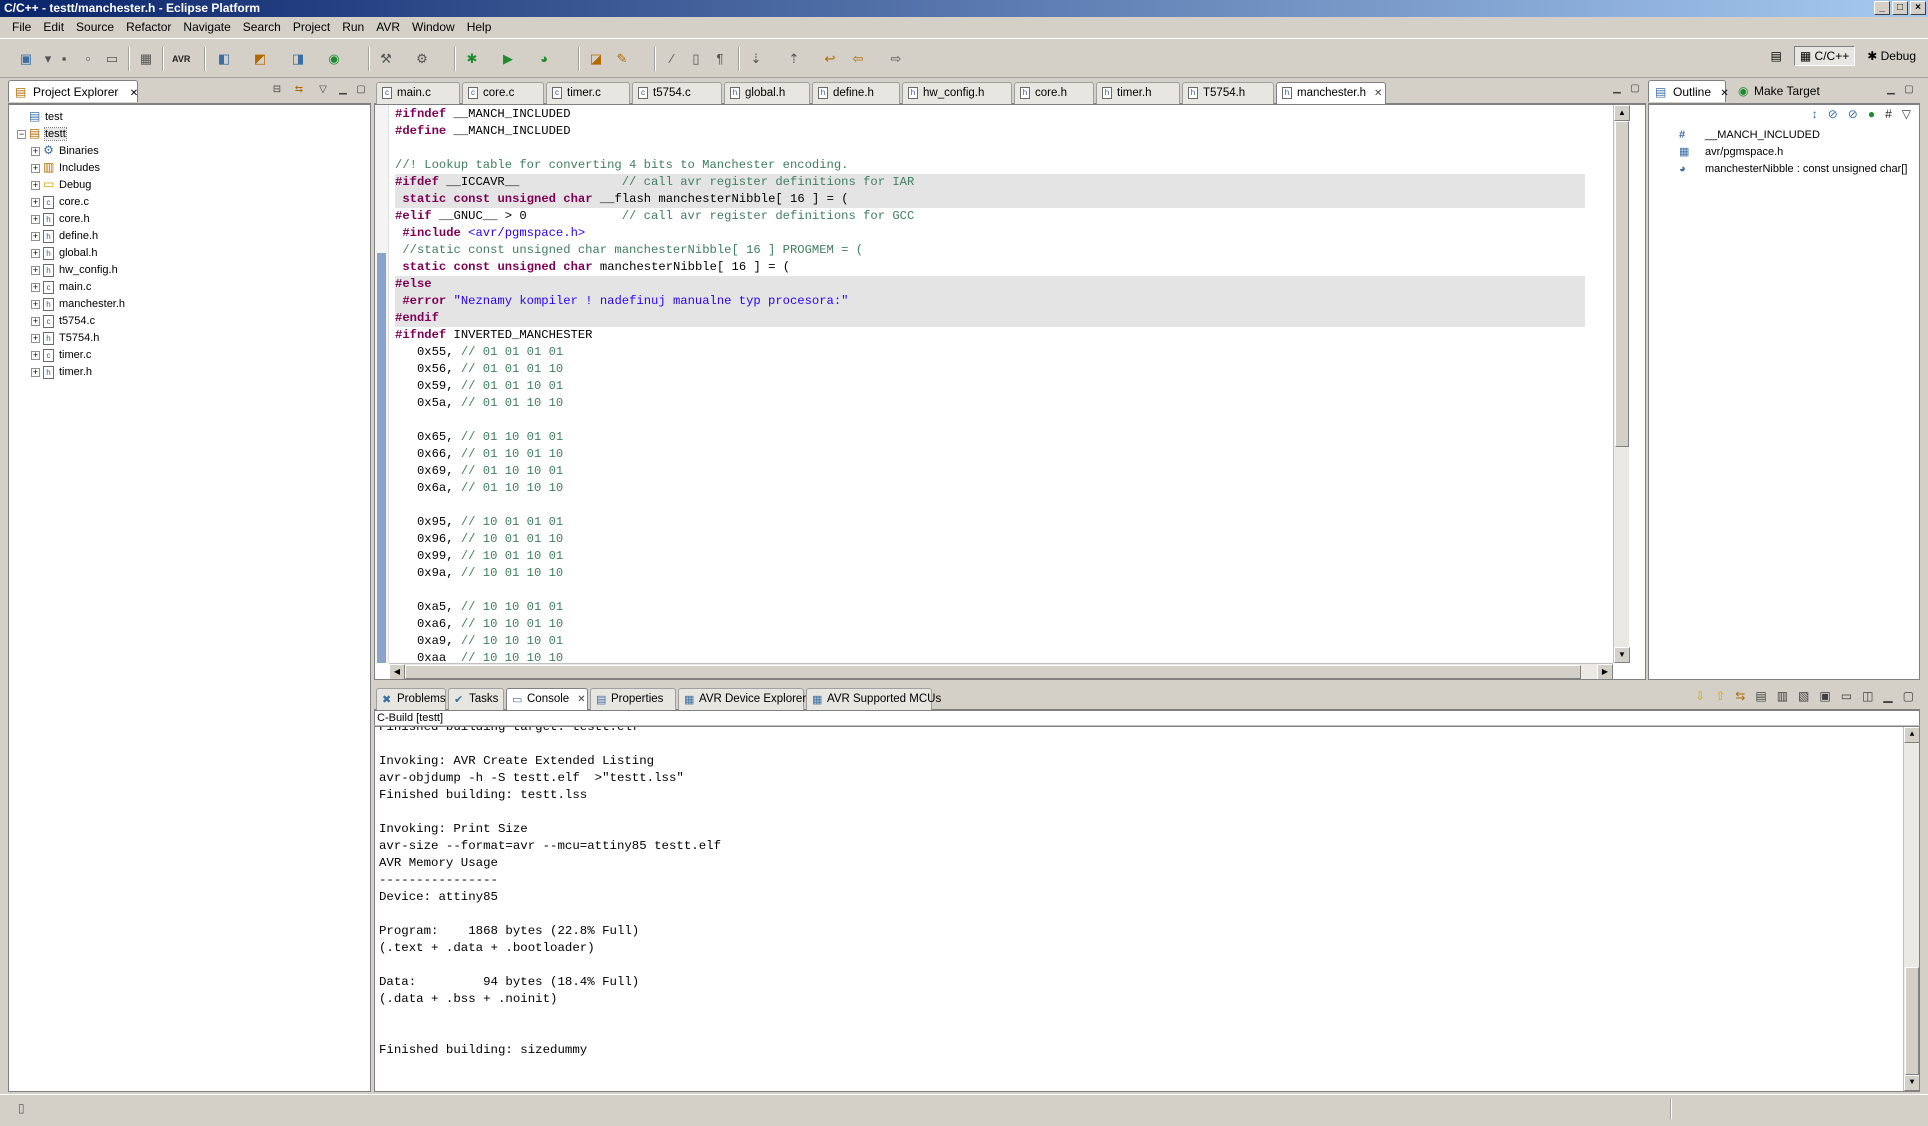  Describe the element at coordinates (1867, 696) in the screenshot. I see `new-console-icon: ◫` at that location.